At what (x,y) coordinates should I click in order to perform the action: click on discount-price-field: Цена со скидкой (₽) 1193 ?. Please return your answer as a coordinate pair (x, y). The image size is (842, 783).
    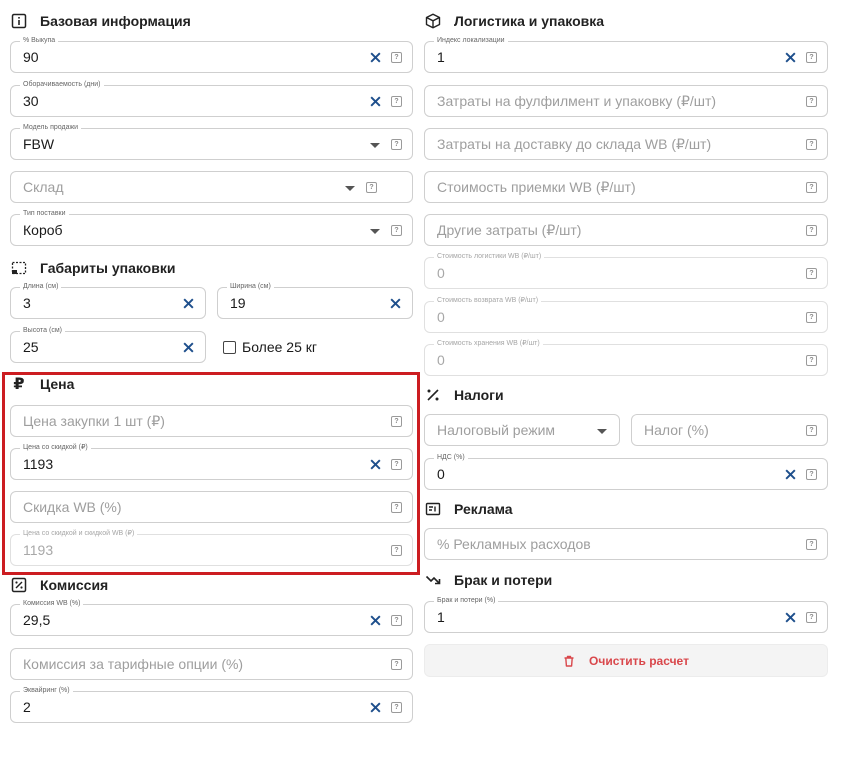
    Looking at the image, I should click on (211, 461).